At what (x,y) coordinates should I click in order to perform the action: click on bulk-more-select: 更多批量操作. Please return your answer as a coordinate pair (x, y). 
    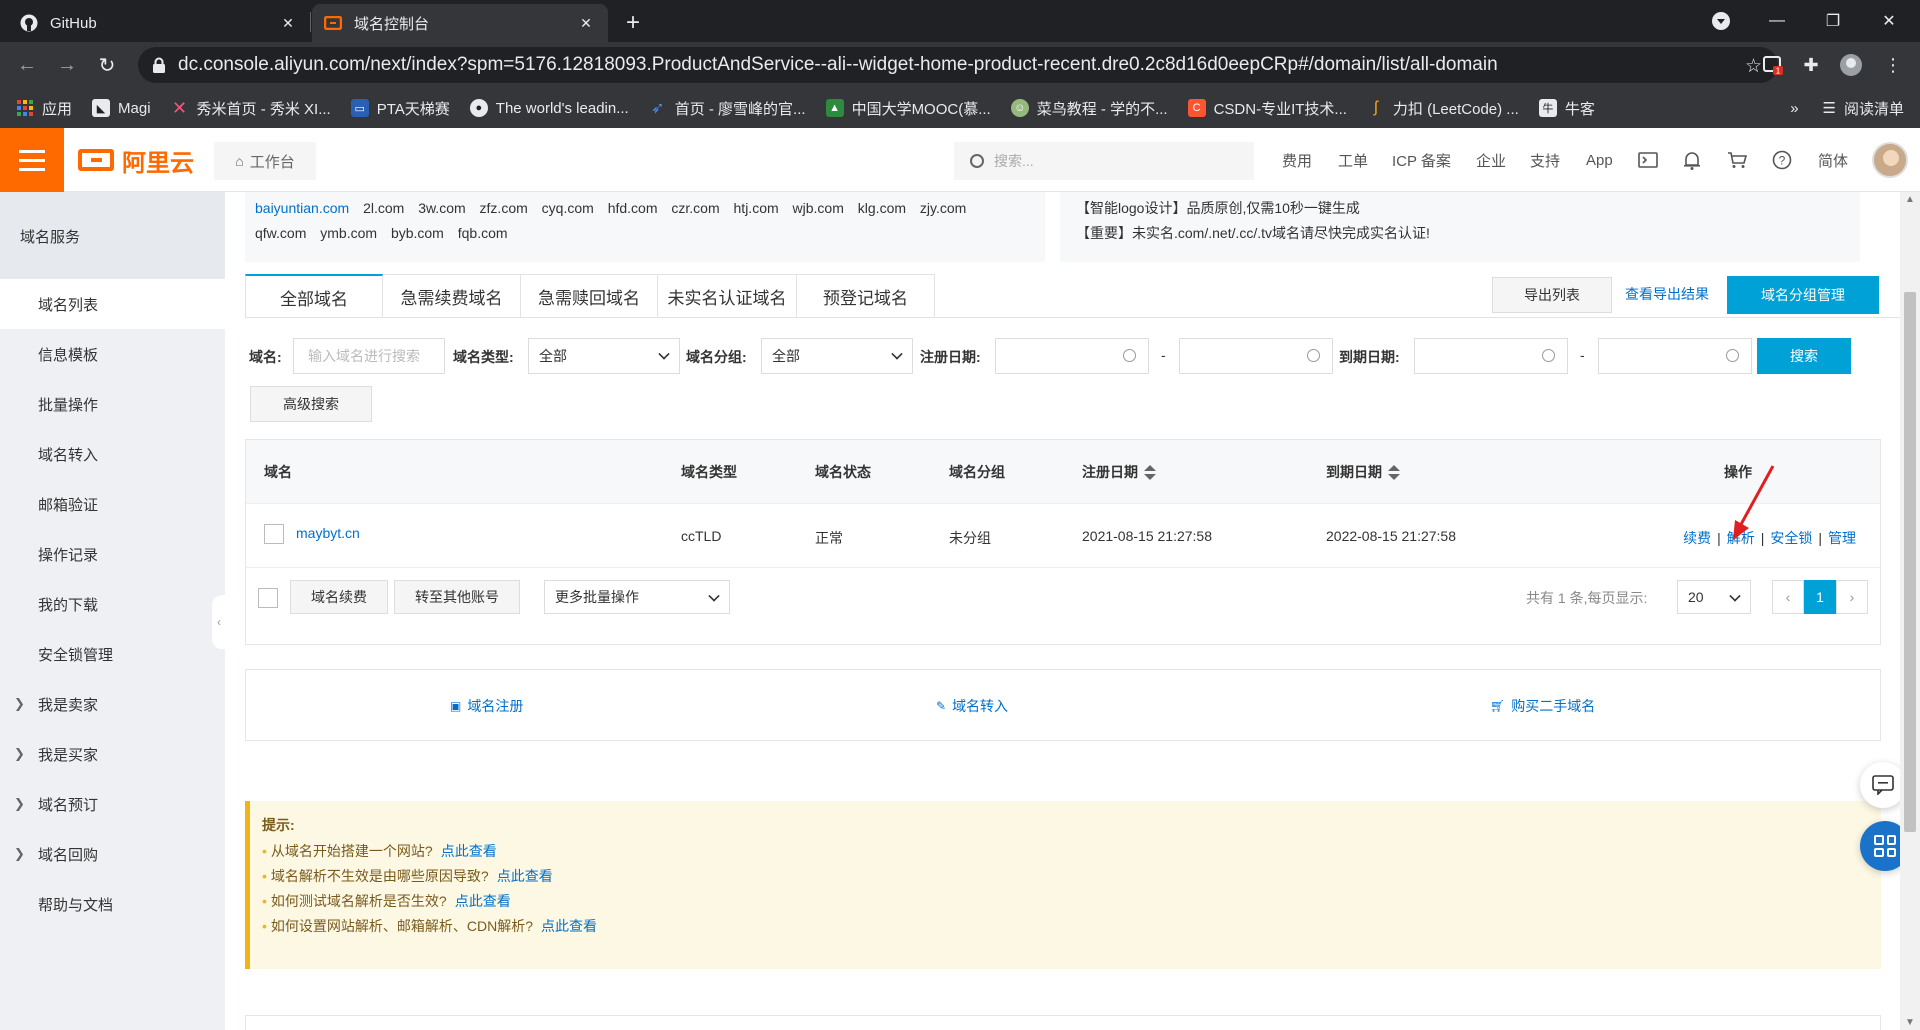
    Looking at the image, I should click on (637, 597).